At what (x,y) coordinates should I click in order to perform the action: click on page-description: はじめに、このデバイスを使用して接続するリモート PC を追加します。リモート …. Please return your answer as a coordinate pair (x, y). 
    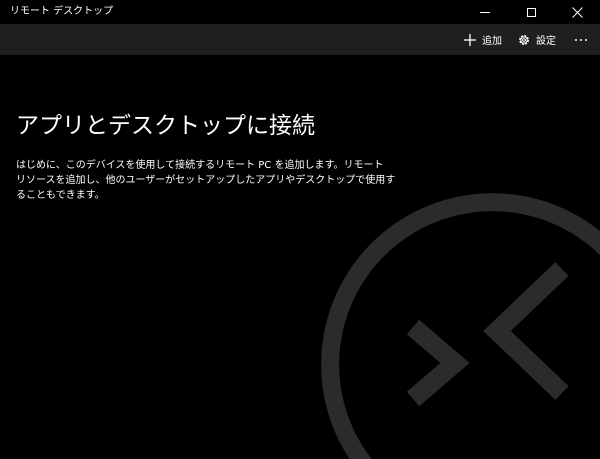
    Looking at the image, I should click on (206, 180).